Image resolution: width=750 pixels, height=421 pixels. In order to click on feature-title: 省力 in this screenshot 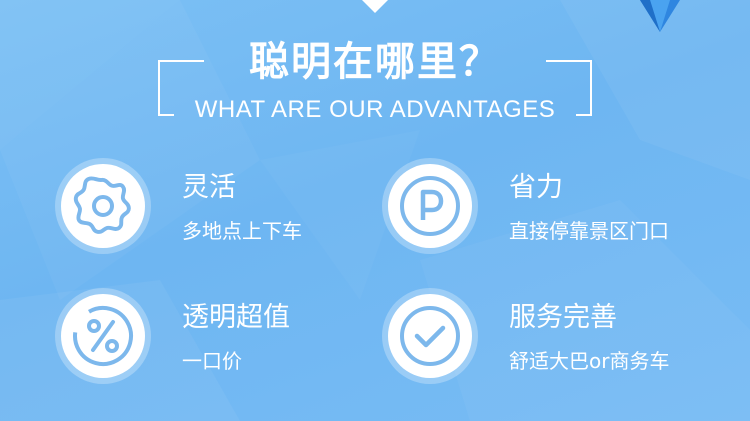, I will do `click(536, 187)`.